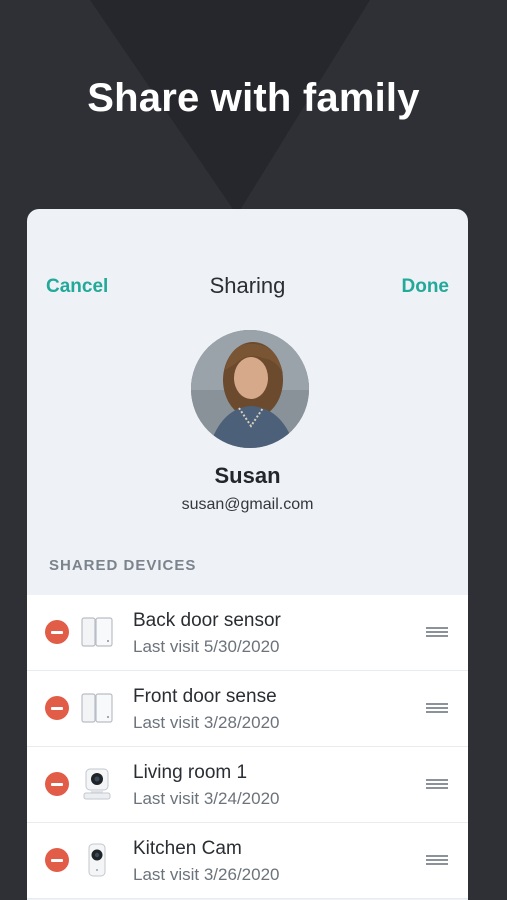 The width and height of the screenshot is (507, 900). What do you see at coordinates (247, 861) in the screenshot?
I see `device-row: Kitchen Cam Last visit 3/26/2020` at bounding box center [247, 861].